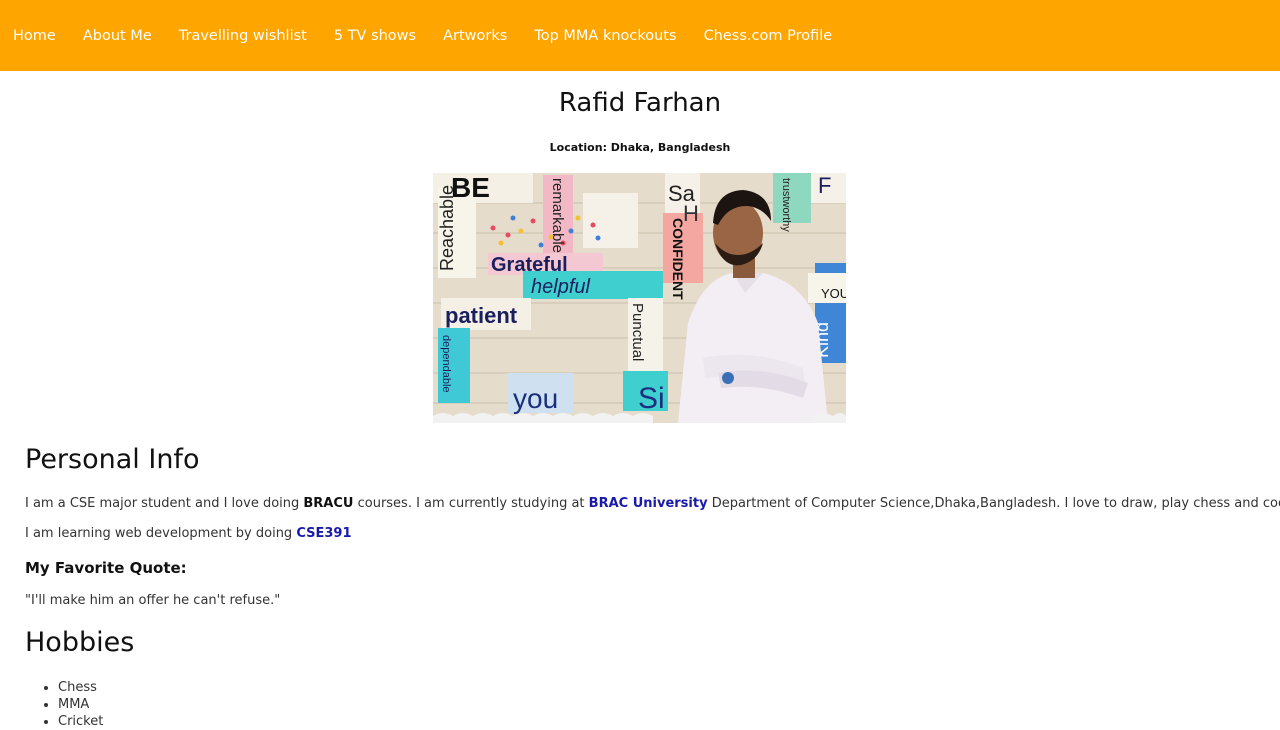 The height and width of the screenshot is (730, 1280). I want to click on photo-word: trustworthy, so click(786, 205).